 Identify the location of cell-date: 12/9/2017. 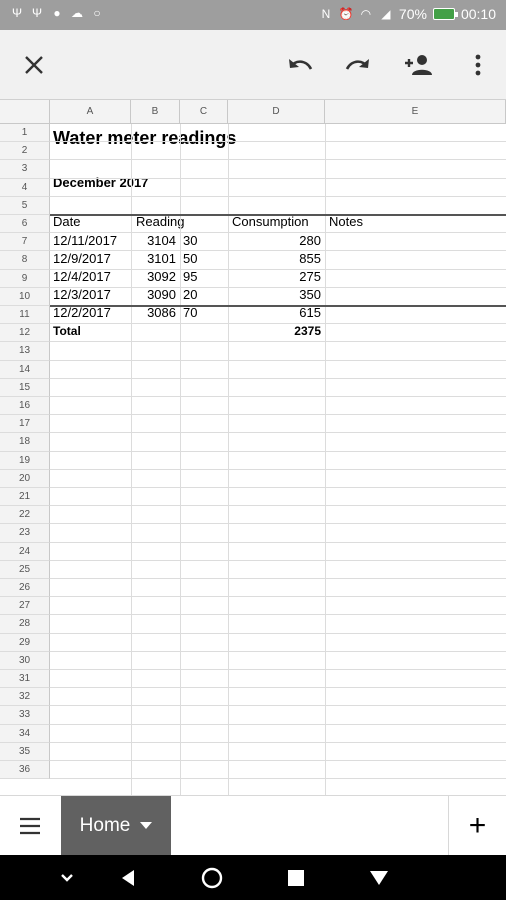
(82, 258).